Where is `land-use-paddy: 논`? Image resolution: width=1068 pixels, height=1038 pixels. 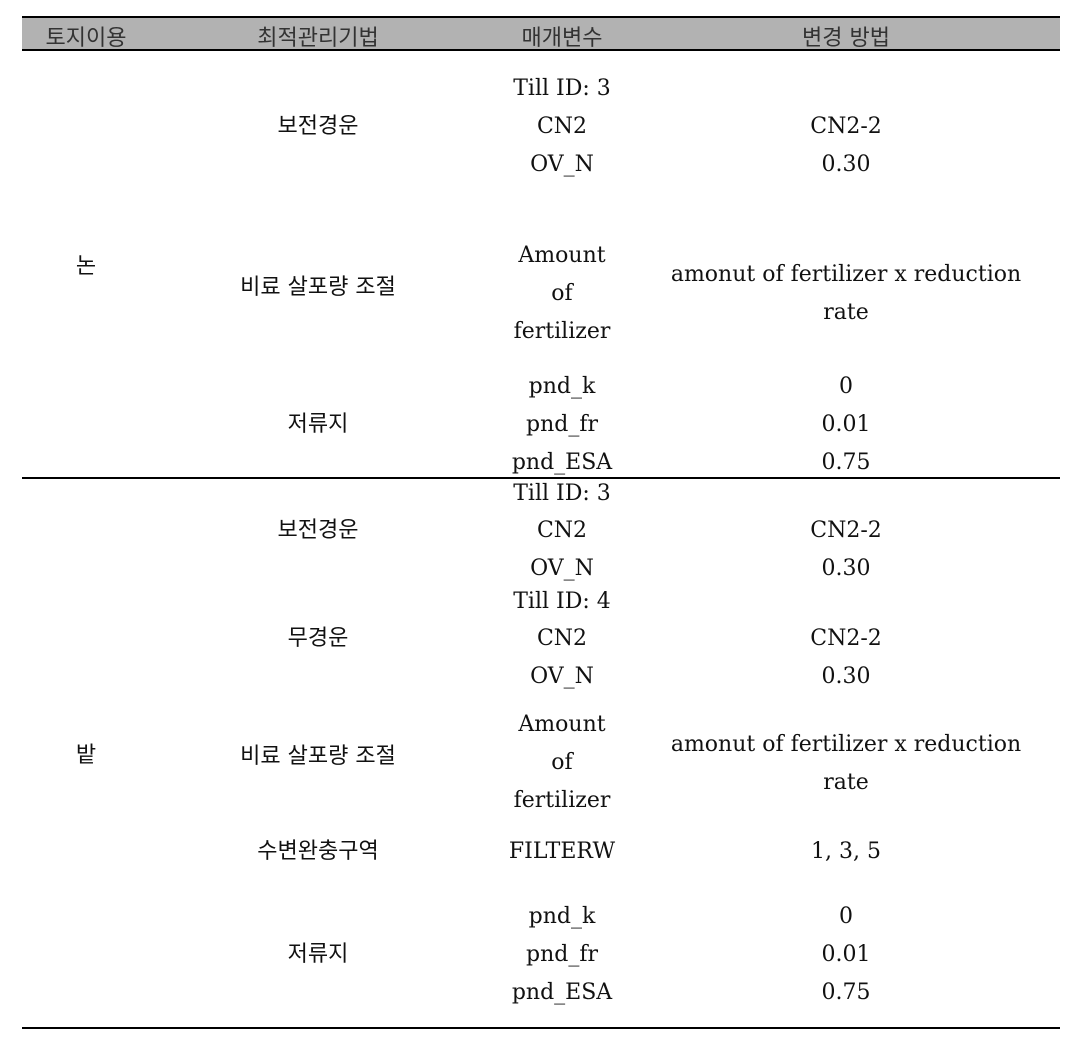
land-use-paddy: 논 is located at coordinates (86, 266).